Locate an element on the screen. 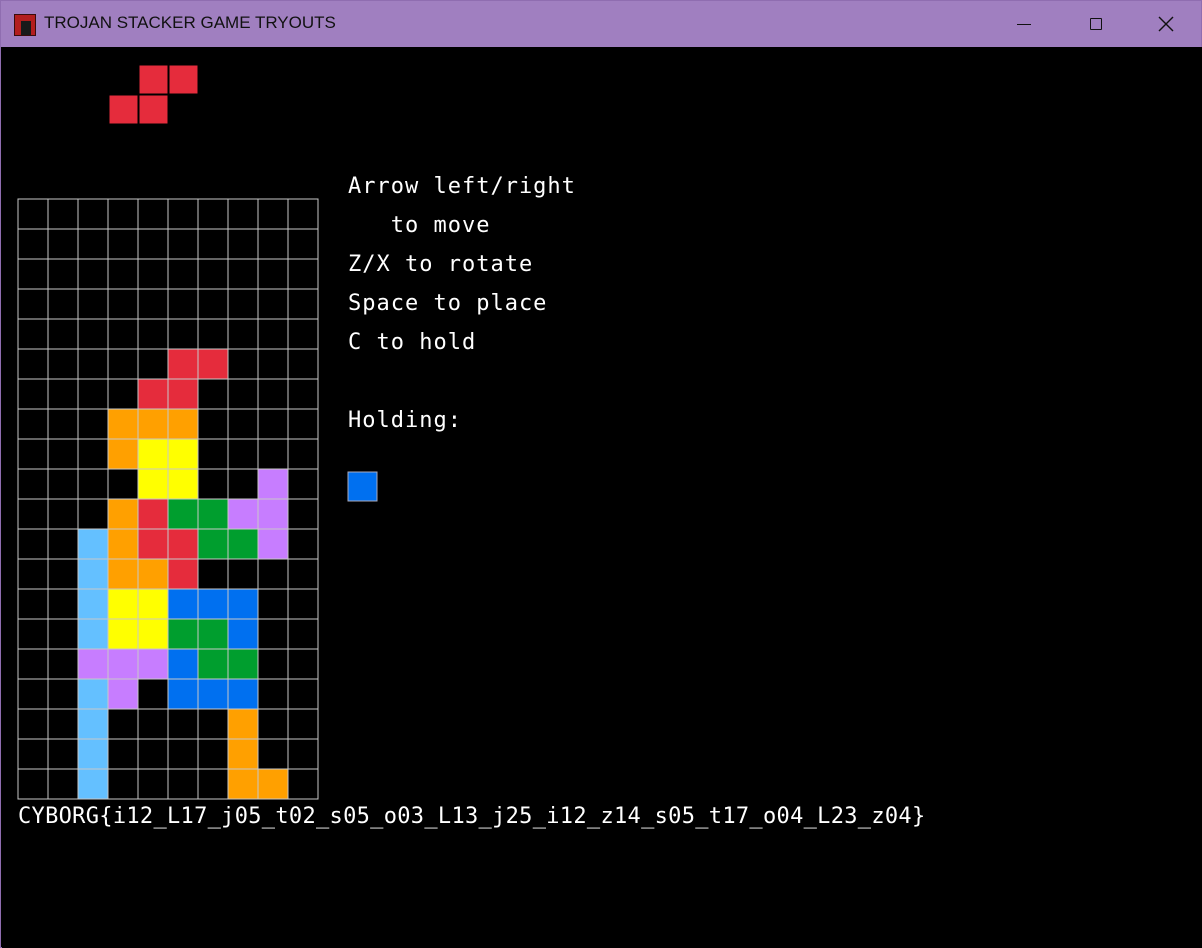 The image size is (1202, 948). close-icon is located at coordinates (1166, 24).